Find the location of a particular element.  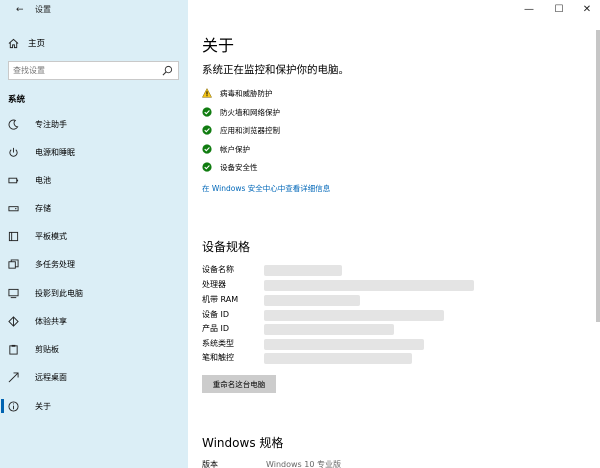

status-device-security: 设备安全性 is located at coordinates (230, 167).